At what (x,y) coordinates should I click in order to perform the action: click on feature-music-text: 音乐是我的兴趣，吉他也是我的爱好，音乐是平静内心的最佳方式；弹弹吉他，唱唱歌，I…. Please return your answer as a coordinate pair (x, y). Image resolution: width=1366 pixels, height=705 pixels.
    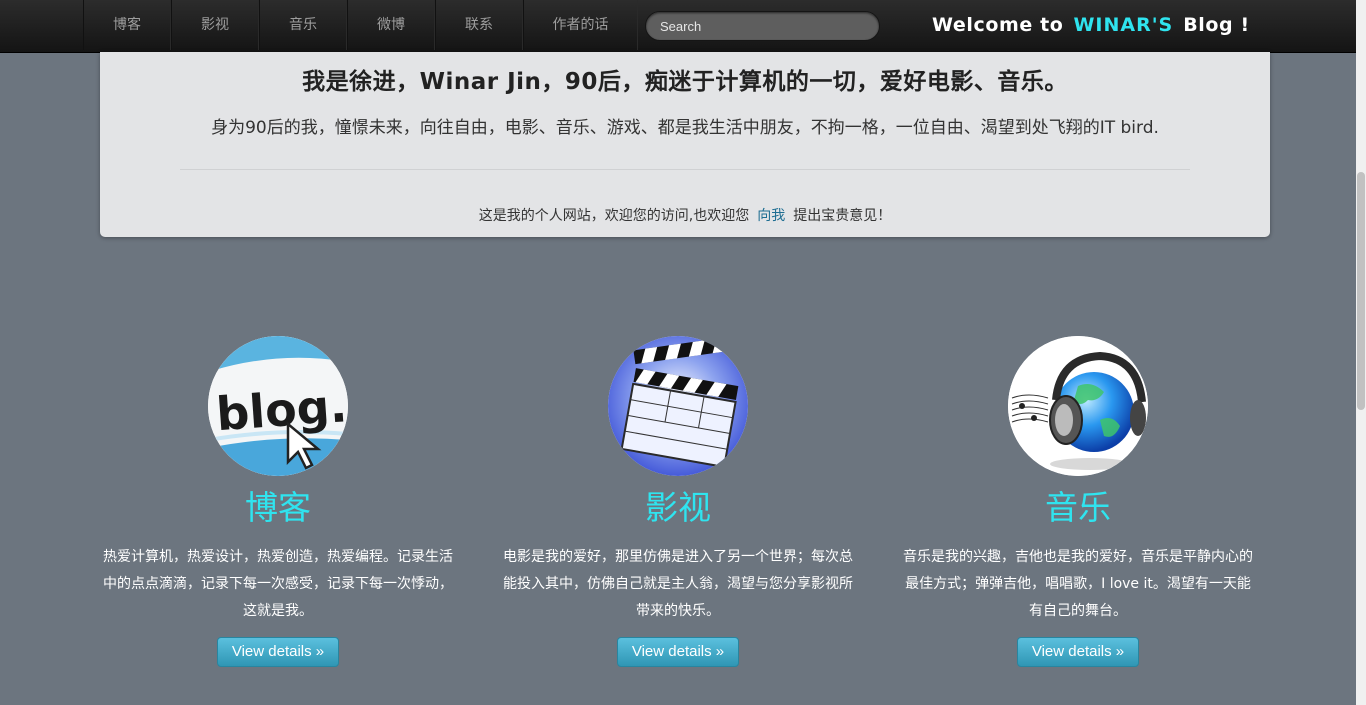
    Looking at the image, I should click on (1078, 584).